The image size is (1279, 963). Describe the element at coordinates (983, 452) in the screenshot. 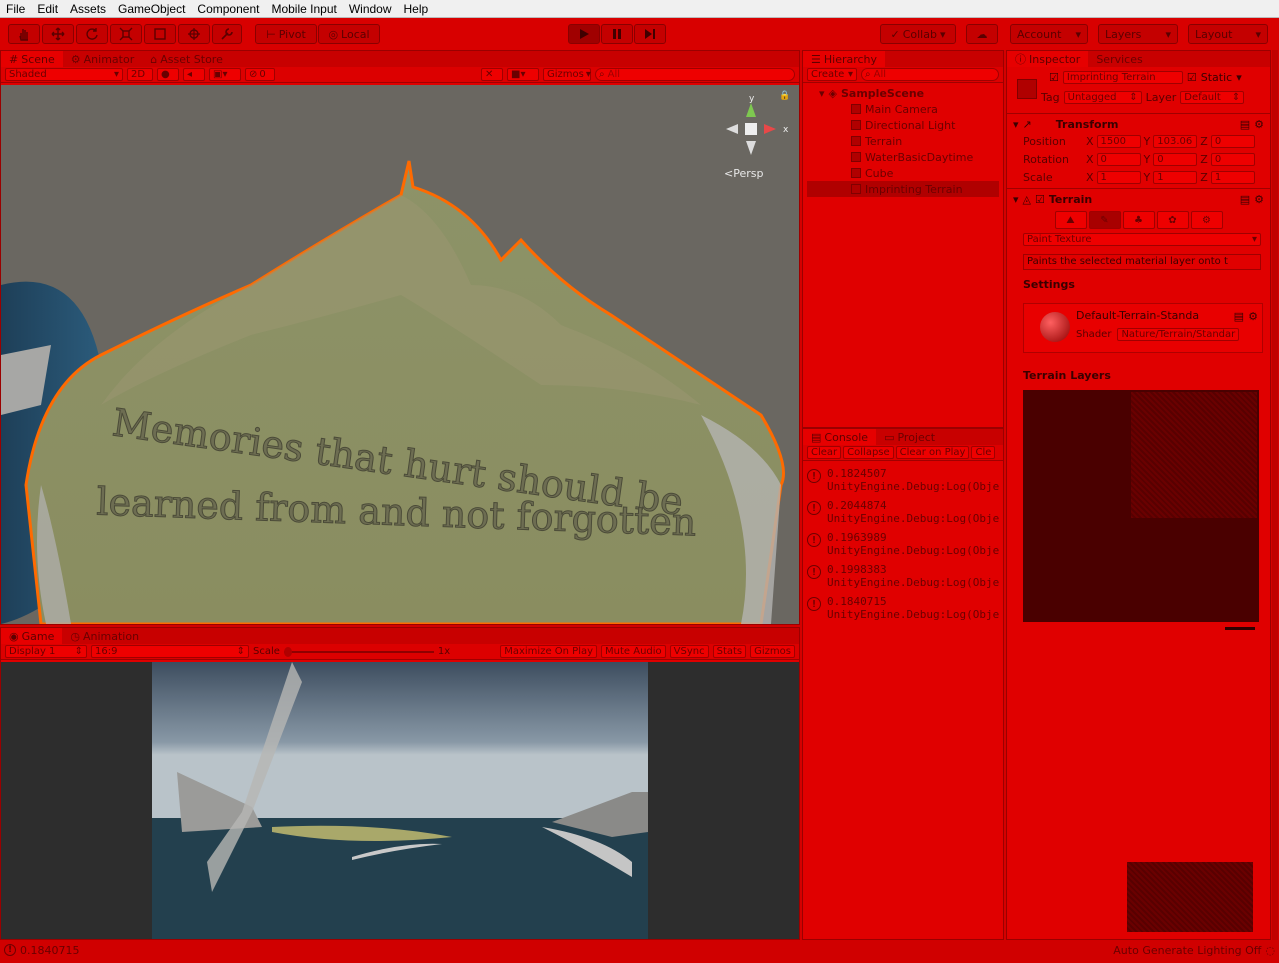

I see `clear-on-build-button: Cle` at that location.